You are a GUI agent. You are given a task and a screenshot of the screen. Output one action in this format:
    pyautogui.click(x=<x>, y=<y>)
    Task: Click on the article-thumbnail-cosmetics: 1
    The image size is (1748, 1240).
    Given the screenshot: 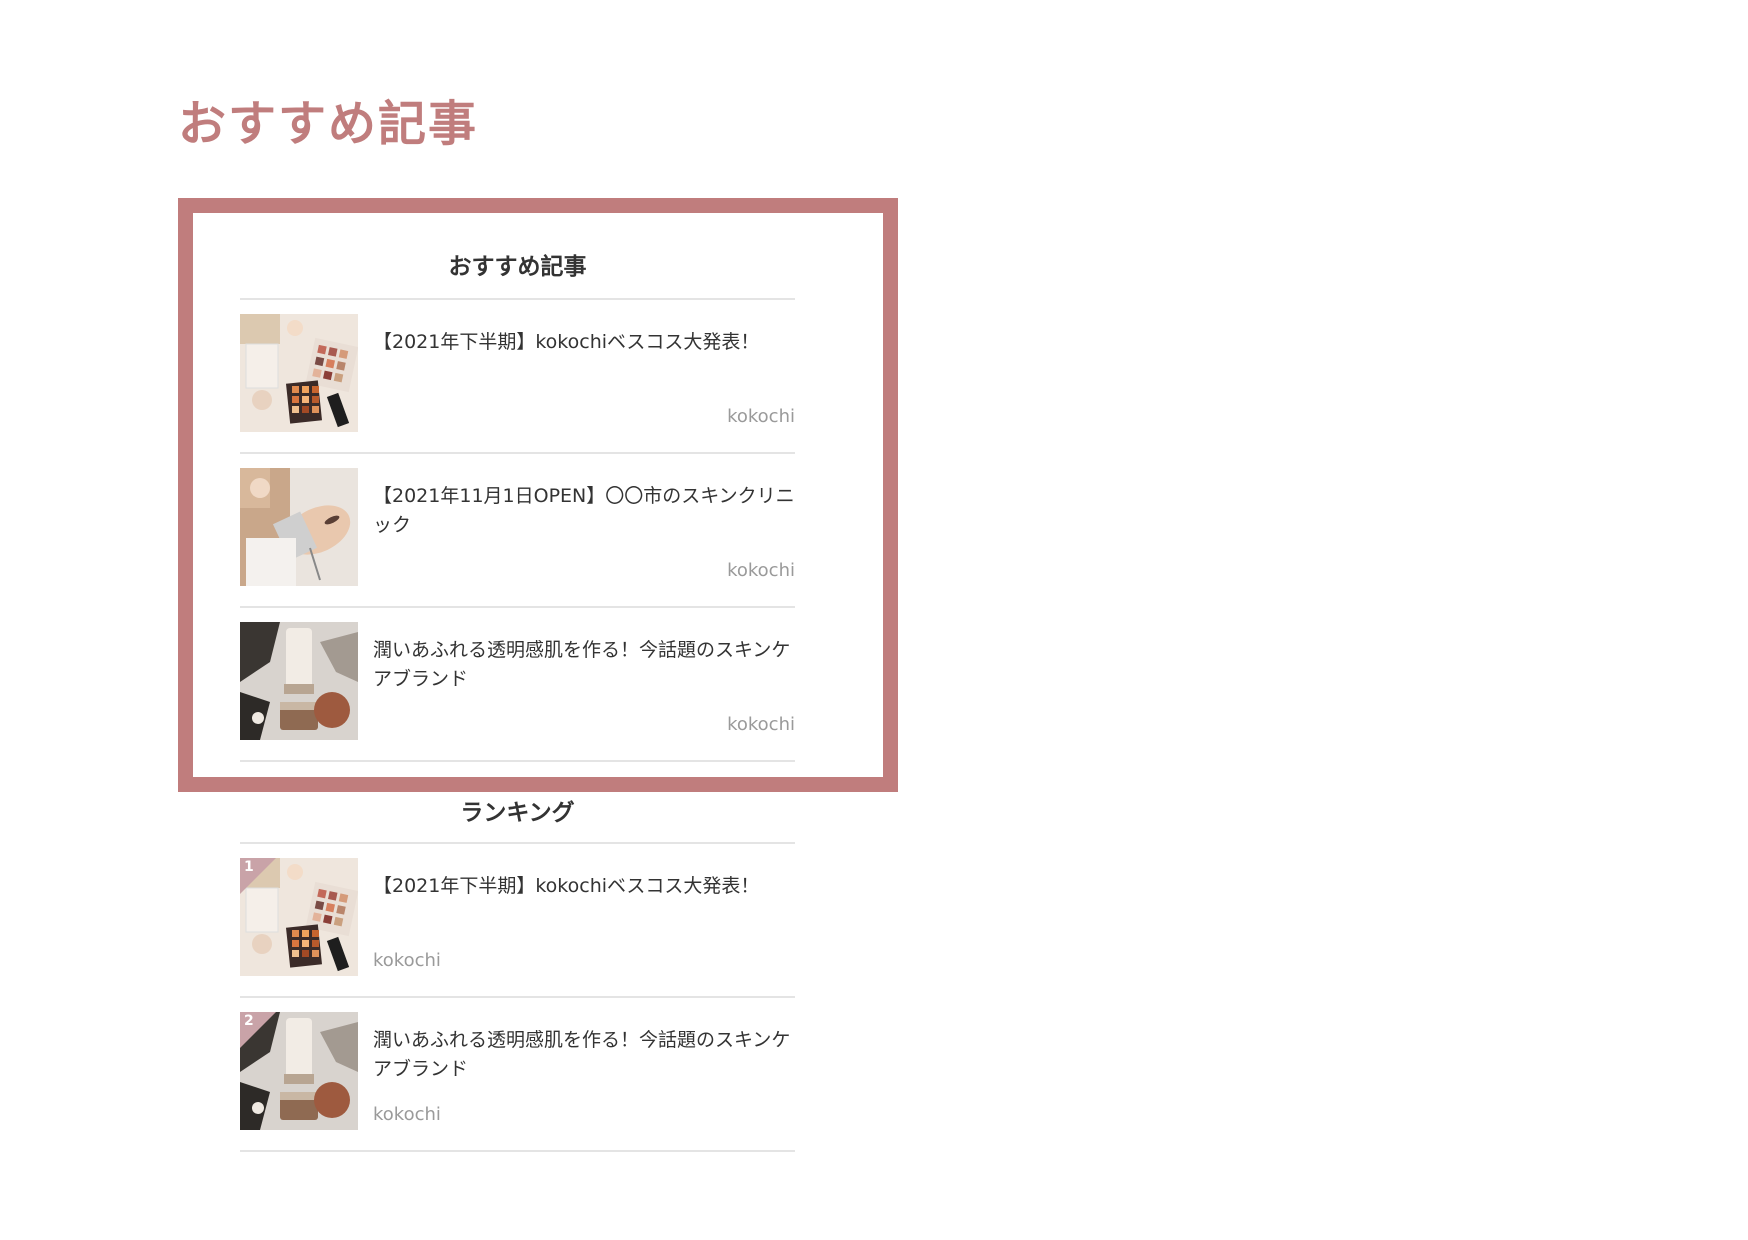 What is the action you would take?
    pyautogui.click(x=299, y=917)
    